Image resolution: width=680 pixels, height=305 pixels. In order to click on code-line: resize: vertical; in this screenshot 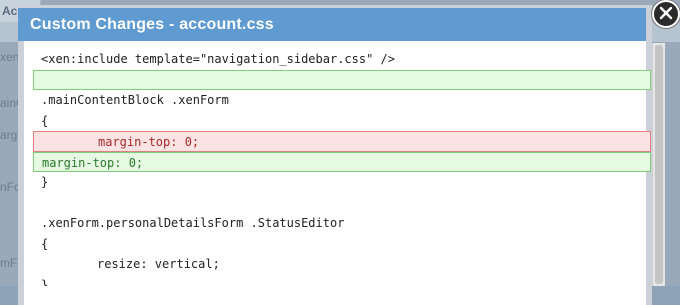, I will do `click(158, 264)`.